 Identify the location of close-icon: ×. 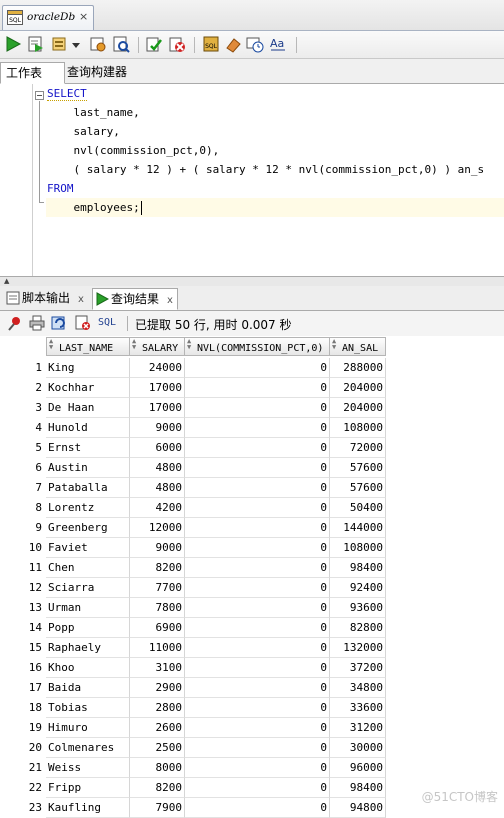
(83, 16).